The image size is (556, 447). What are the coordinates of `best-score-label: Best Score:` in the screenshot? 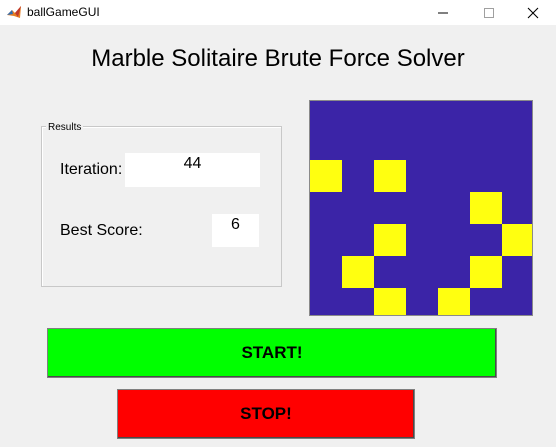 It's located at (101, 230).